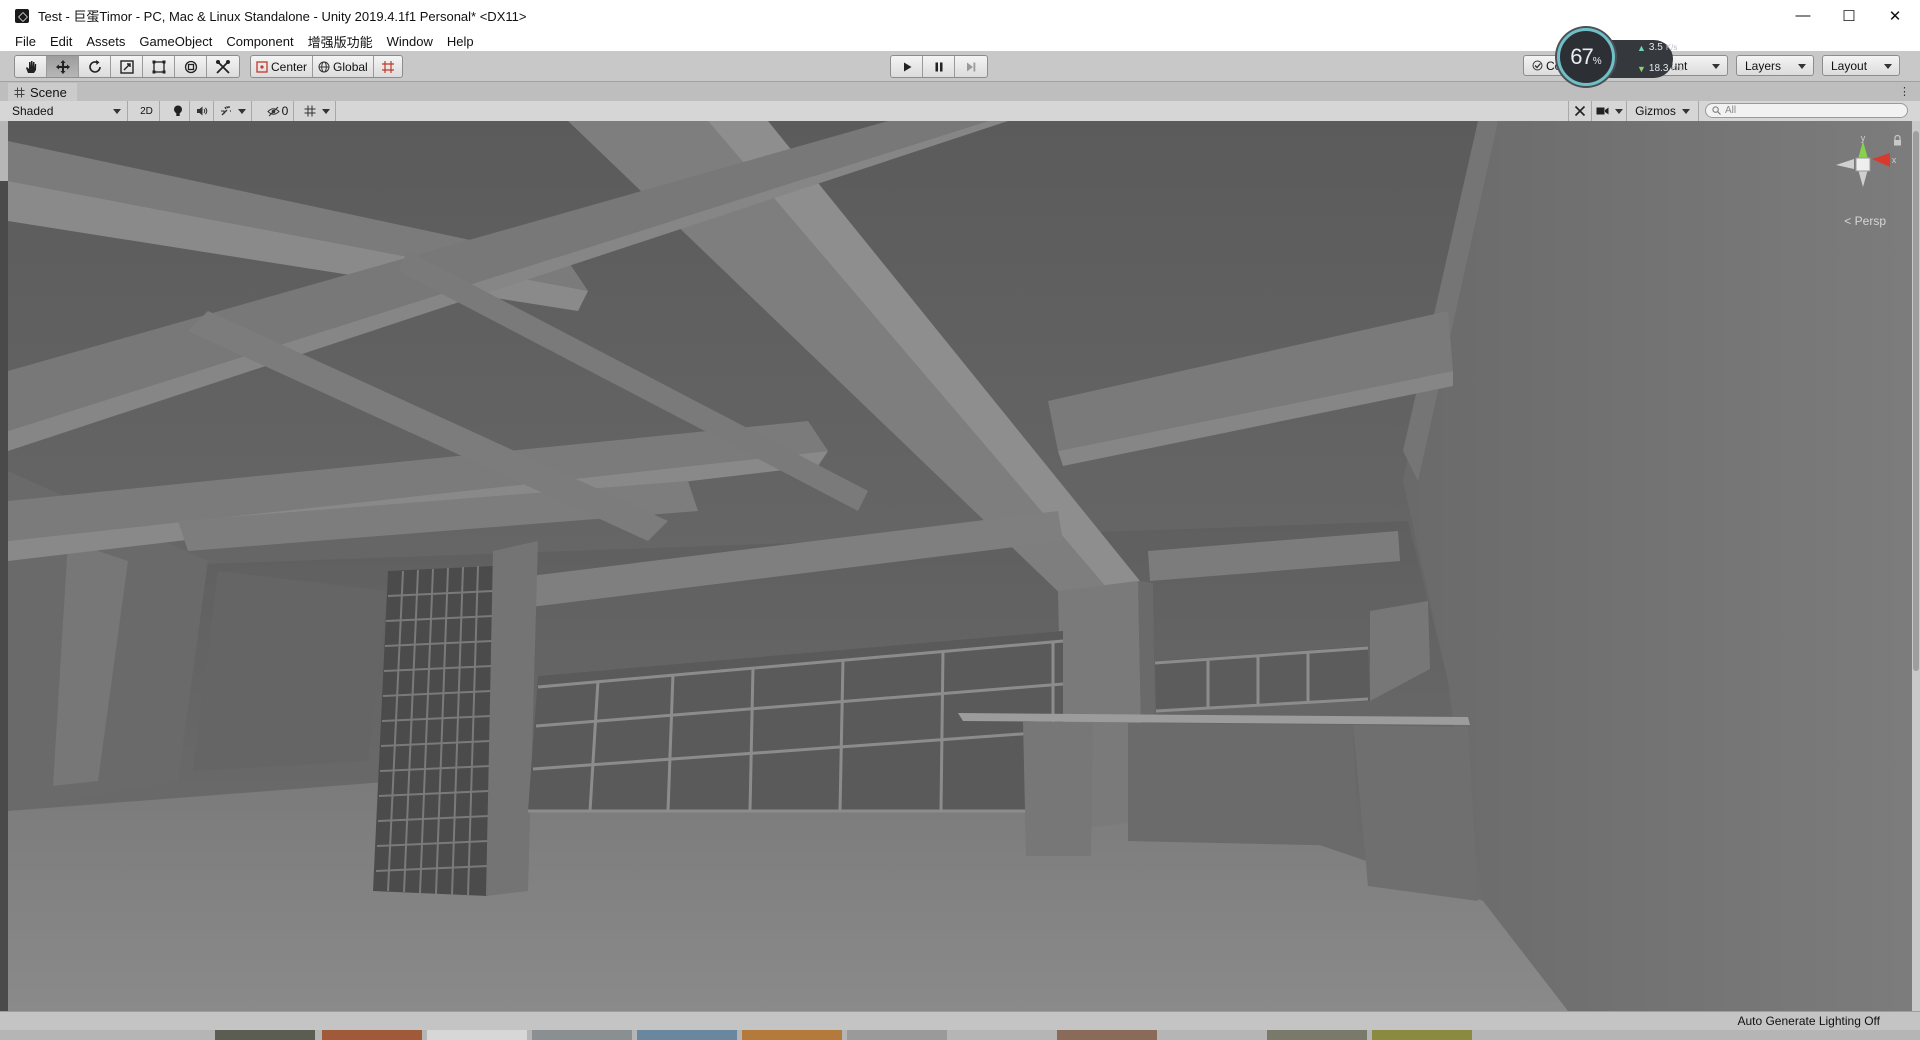 The height and width of the screenshot is (1040, 1920). I want to click on hidden-objects-count: 0, so click(285, 111).